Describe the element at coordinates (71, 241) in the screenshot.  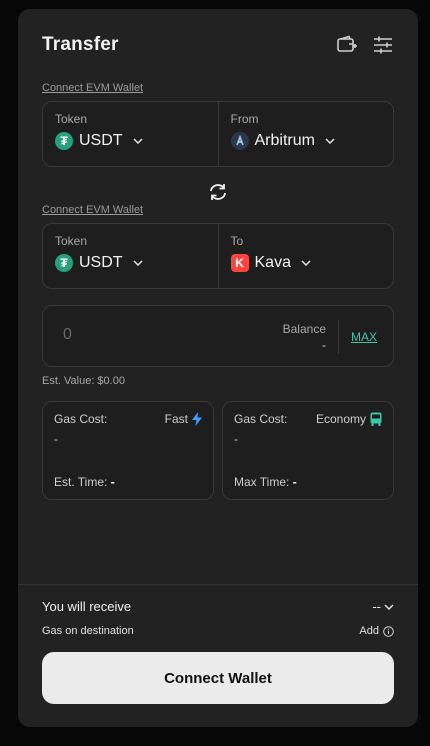
I see `destination-token-label: Token` at that location.